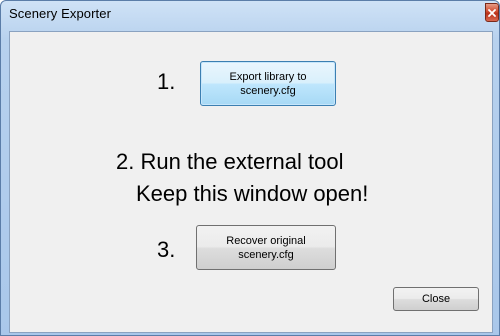  What do you see at coordinates (166, 249) in the screenshot?
I see `step-3-number: 3.` at bounding box center [166, 249].